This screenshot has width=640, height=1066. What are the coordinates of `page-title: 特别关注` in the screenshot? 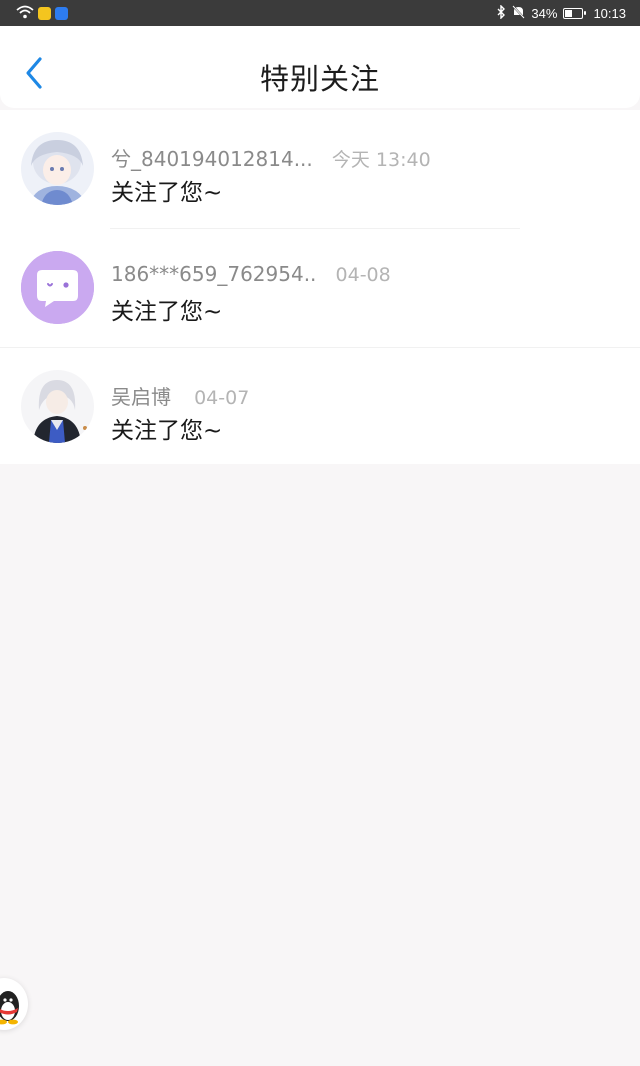 It's located at (319, 79).